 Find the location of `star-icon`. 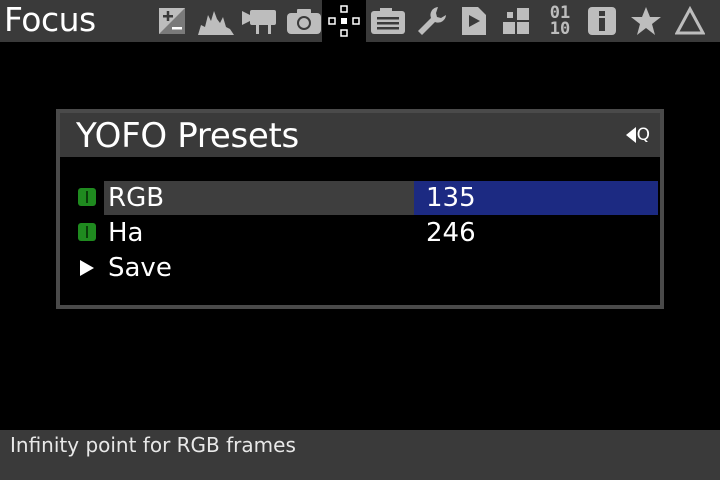

star-icon is located at coordinates (646, 21).